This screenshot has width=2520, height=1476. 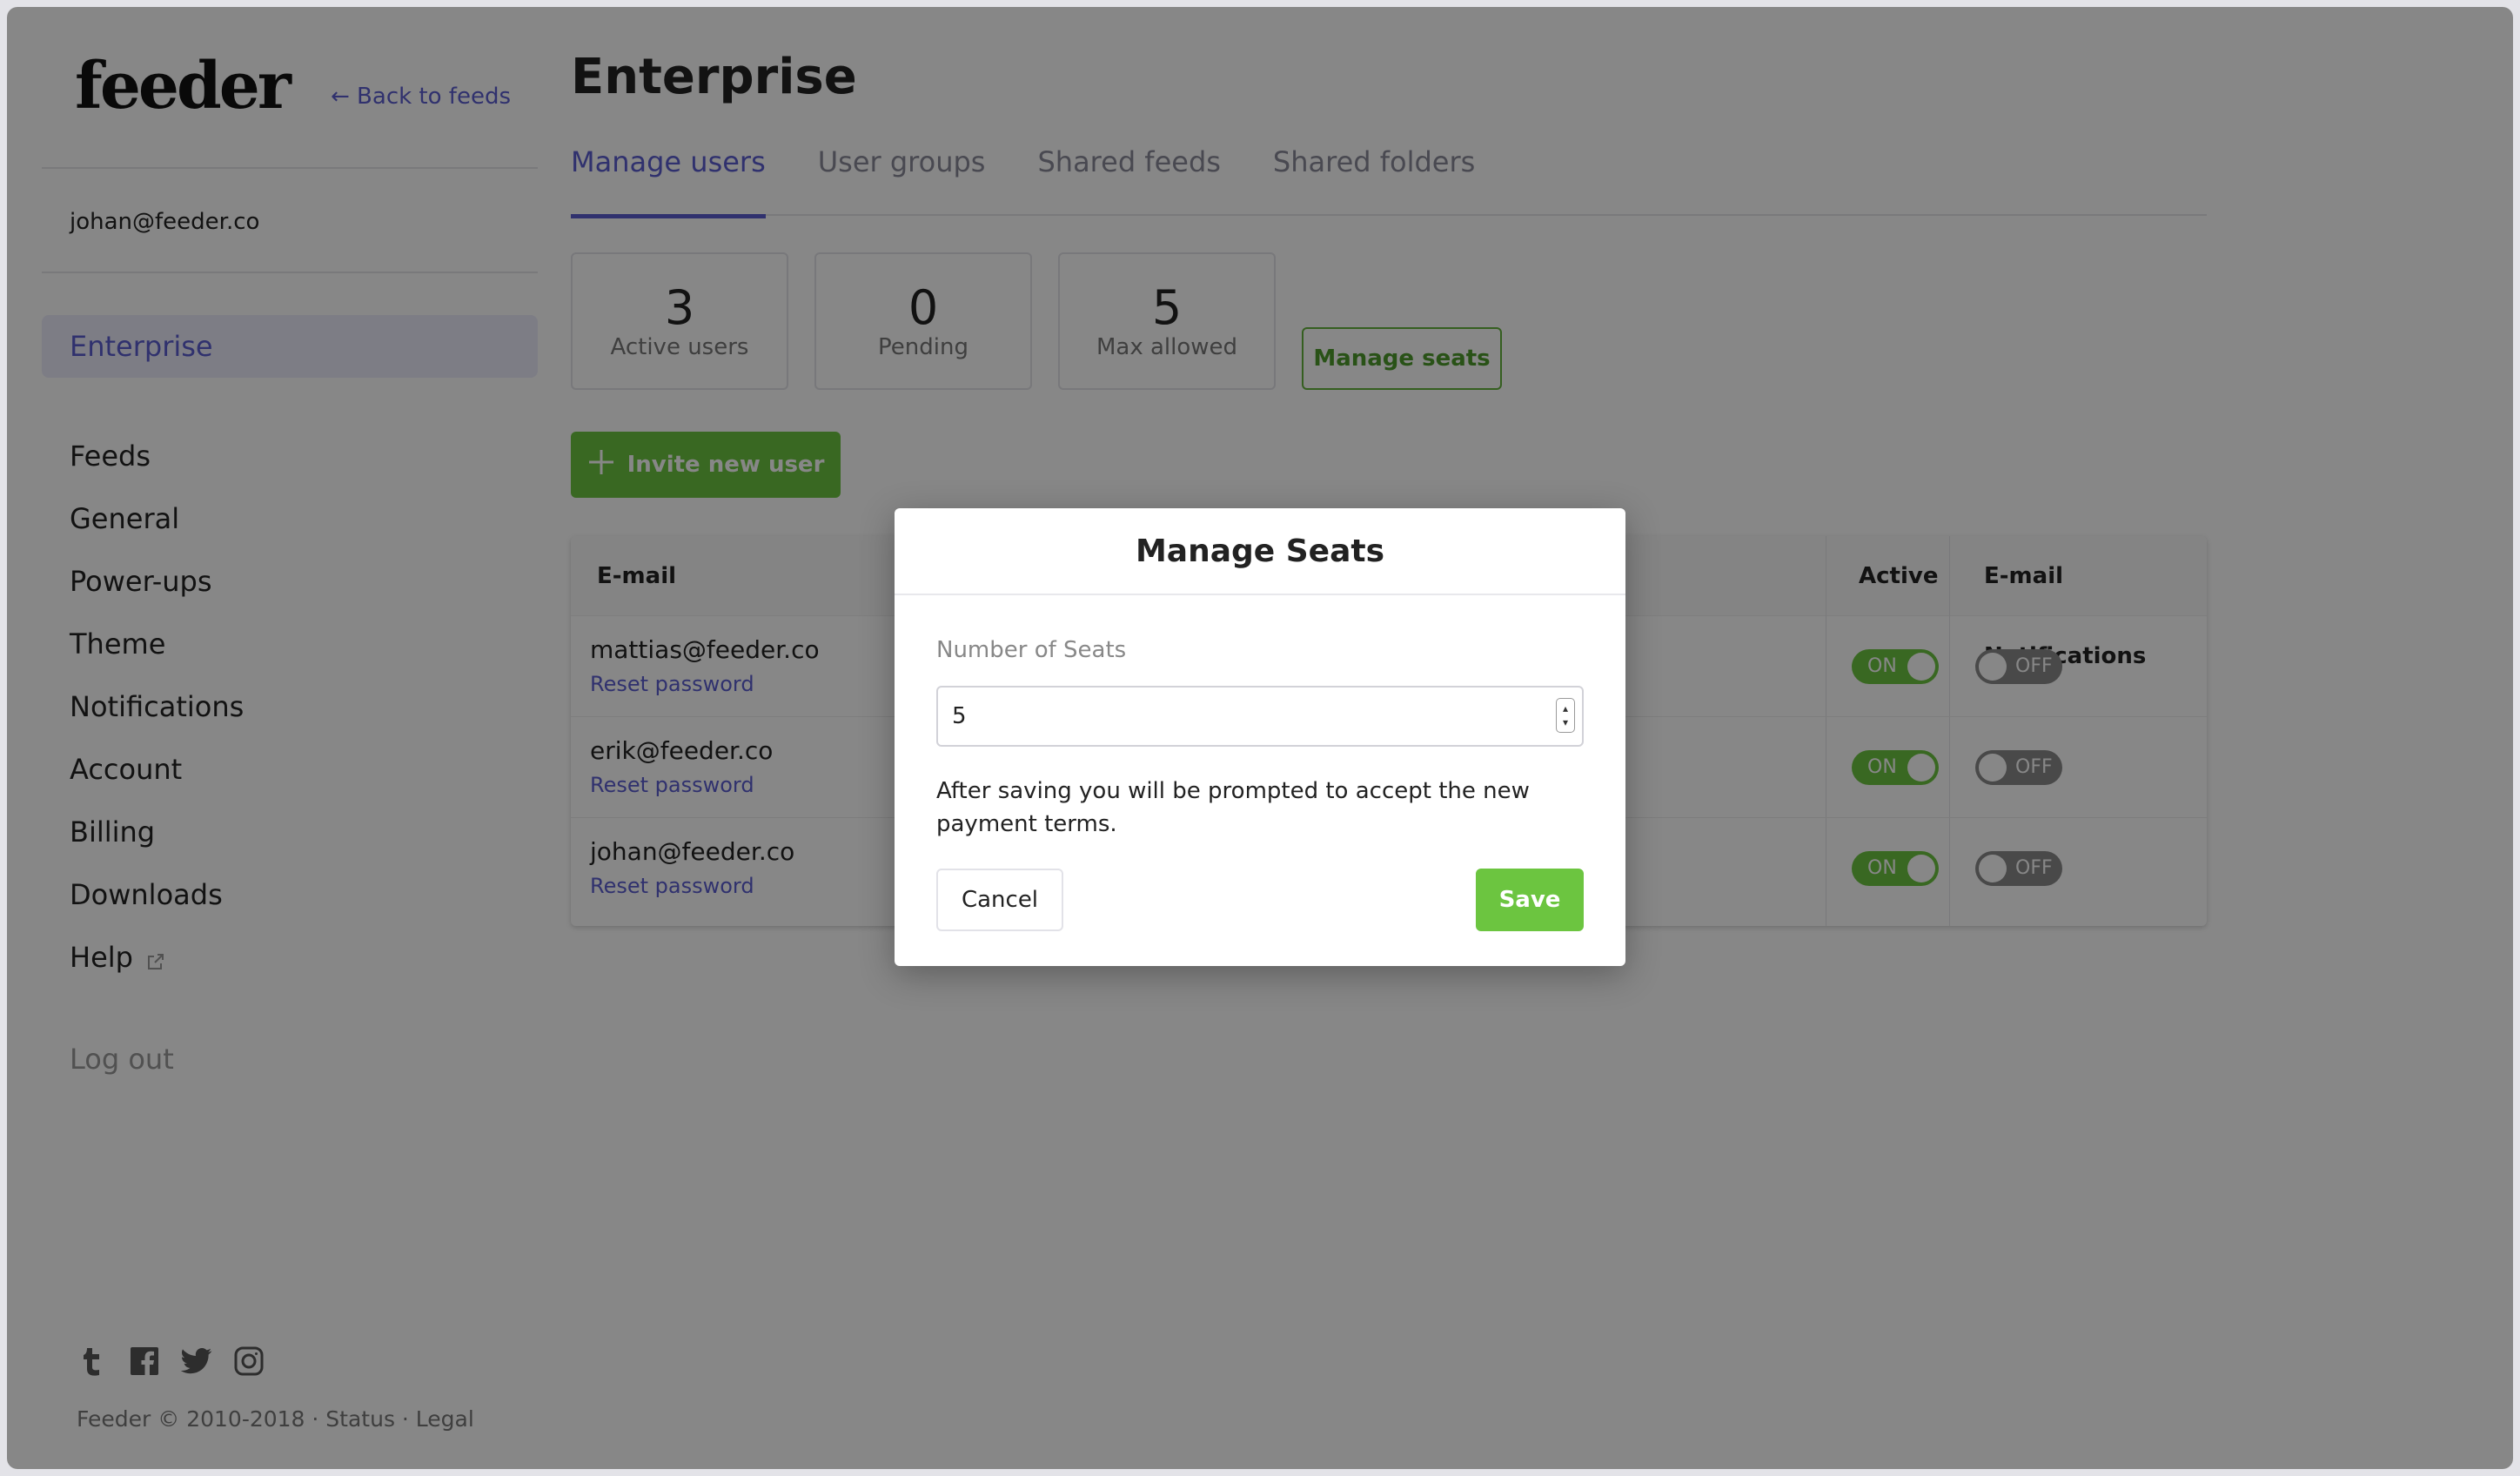 I want to click on cancel-button: Cancel, so click(x=999, y=900).